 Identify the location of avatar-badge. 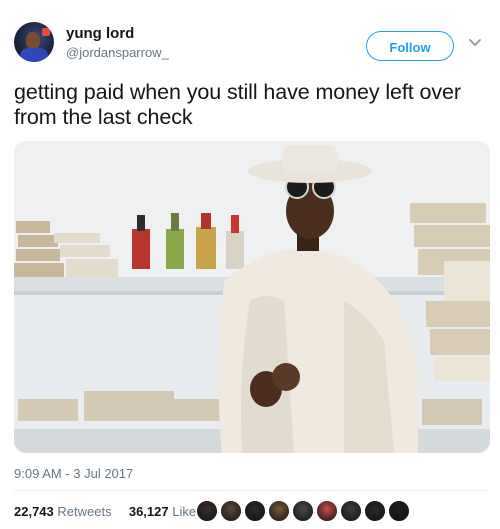
(46, 32).